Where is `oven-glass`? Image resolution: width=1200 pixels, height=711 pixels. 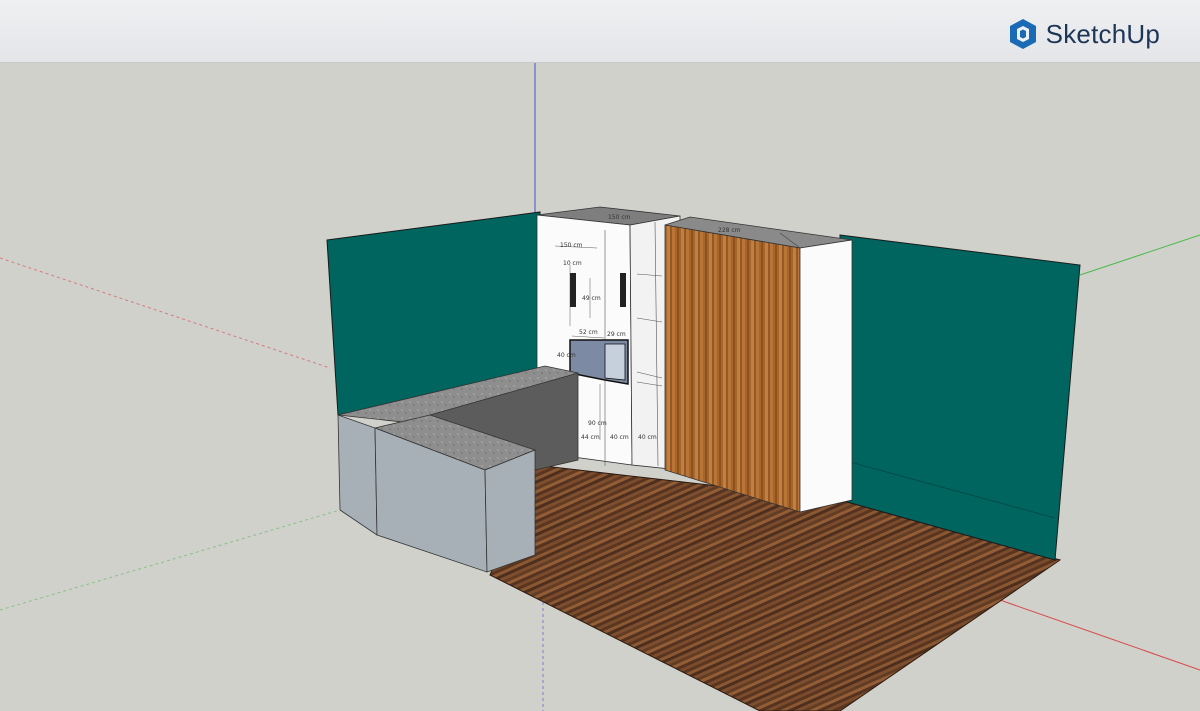
oven-glass is located at coordinates (615, 362).